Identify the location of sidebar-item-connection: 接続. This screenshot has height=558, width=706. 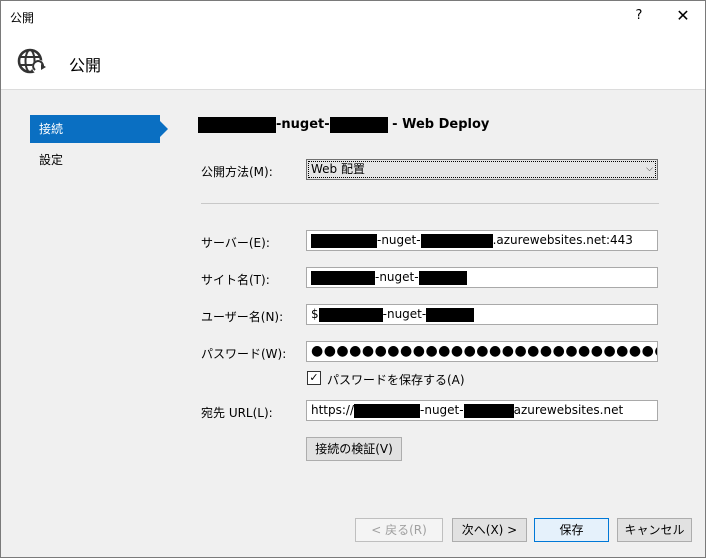
(99, 129).